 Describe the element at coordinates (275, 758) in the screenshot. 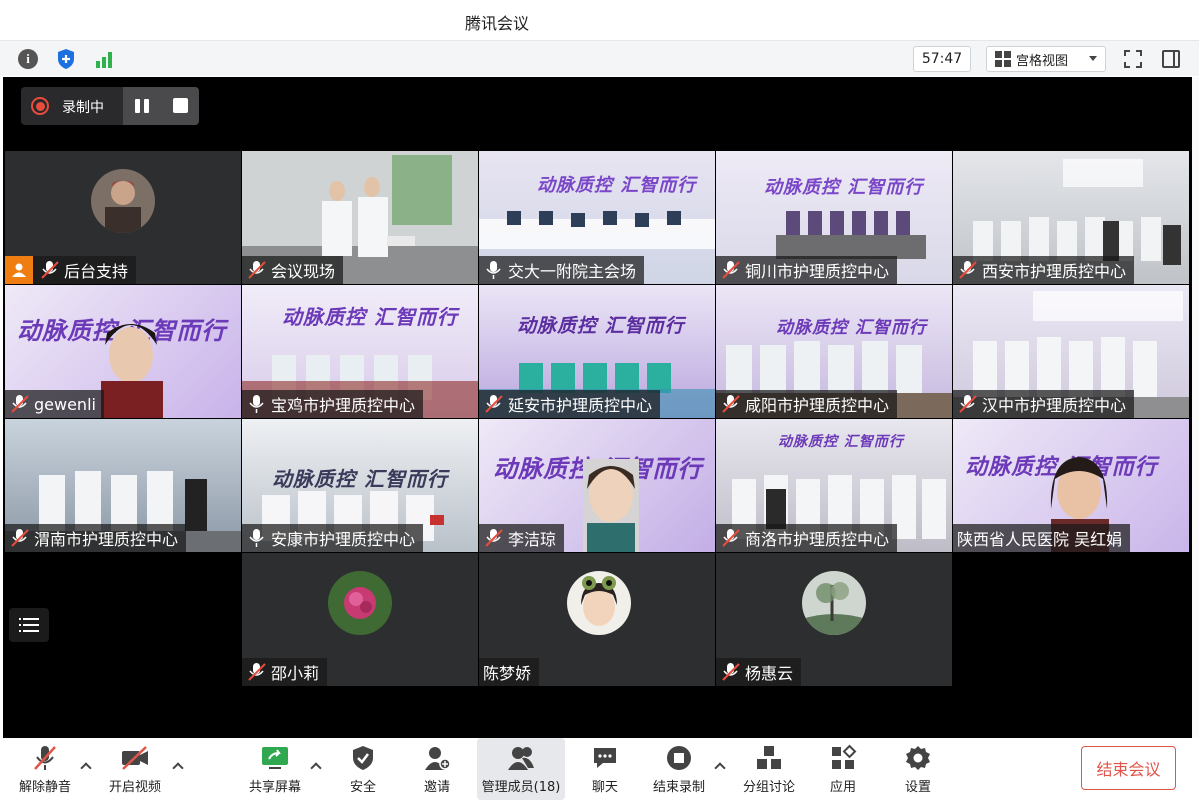

I see `share-screen-icon` at that location.